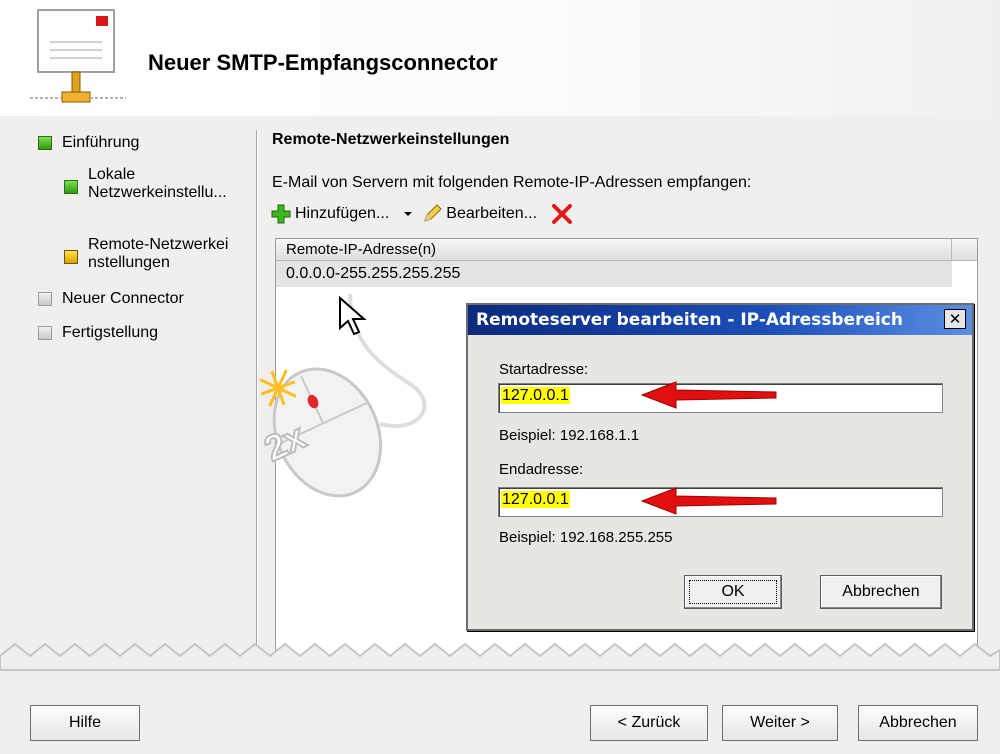 Image resolution: width=1000 pixels, height=754 pixels. I want to click on wizard-footer: Hilfe < Zurück Weiter > Abbrechen, so click(500, 712).